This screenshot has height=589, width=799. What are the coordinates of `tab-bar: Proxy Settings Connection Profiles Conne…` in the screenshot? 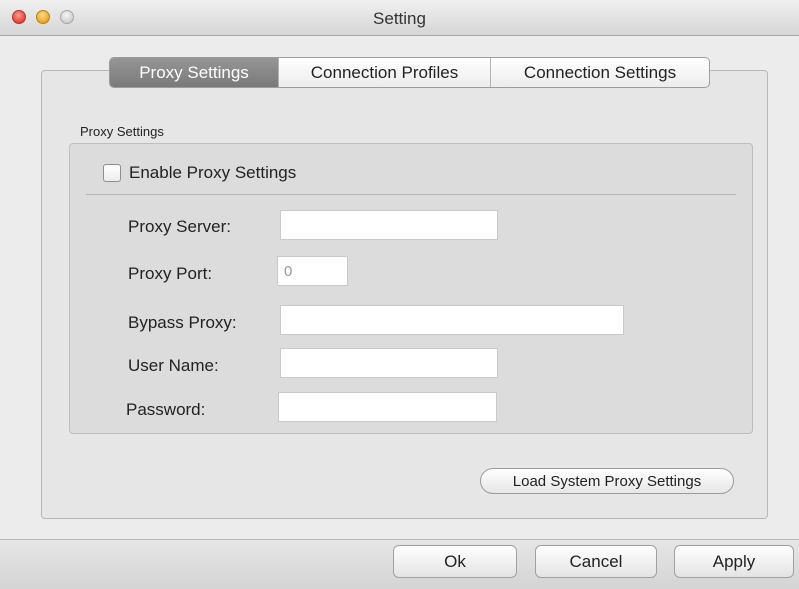 It's located at (409, 72).